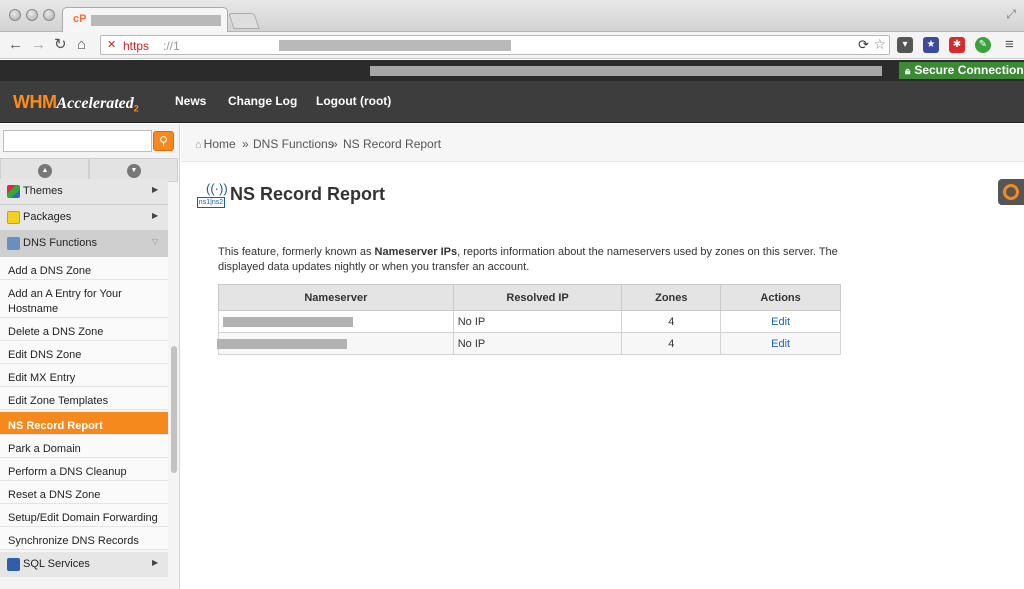  Describe the element at coordinates (780, 297) in the screenshot. I see `col-actions: Actions` at that location.